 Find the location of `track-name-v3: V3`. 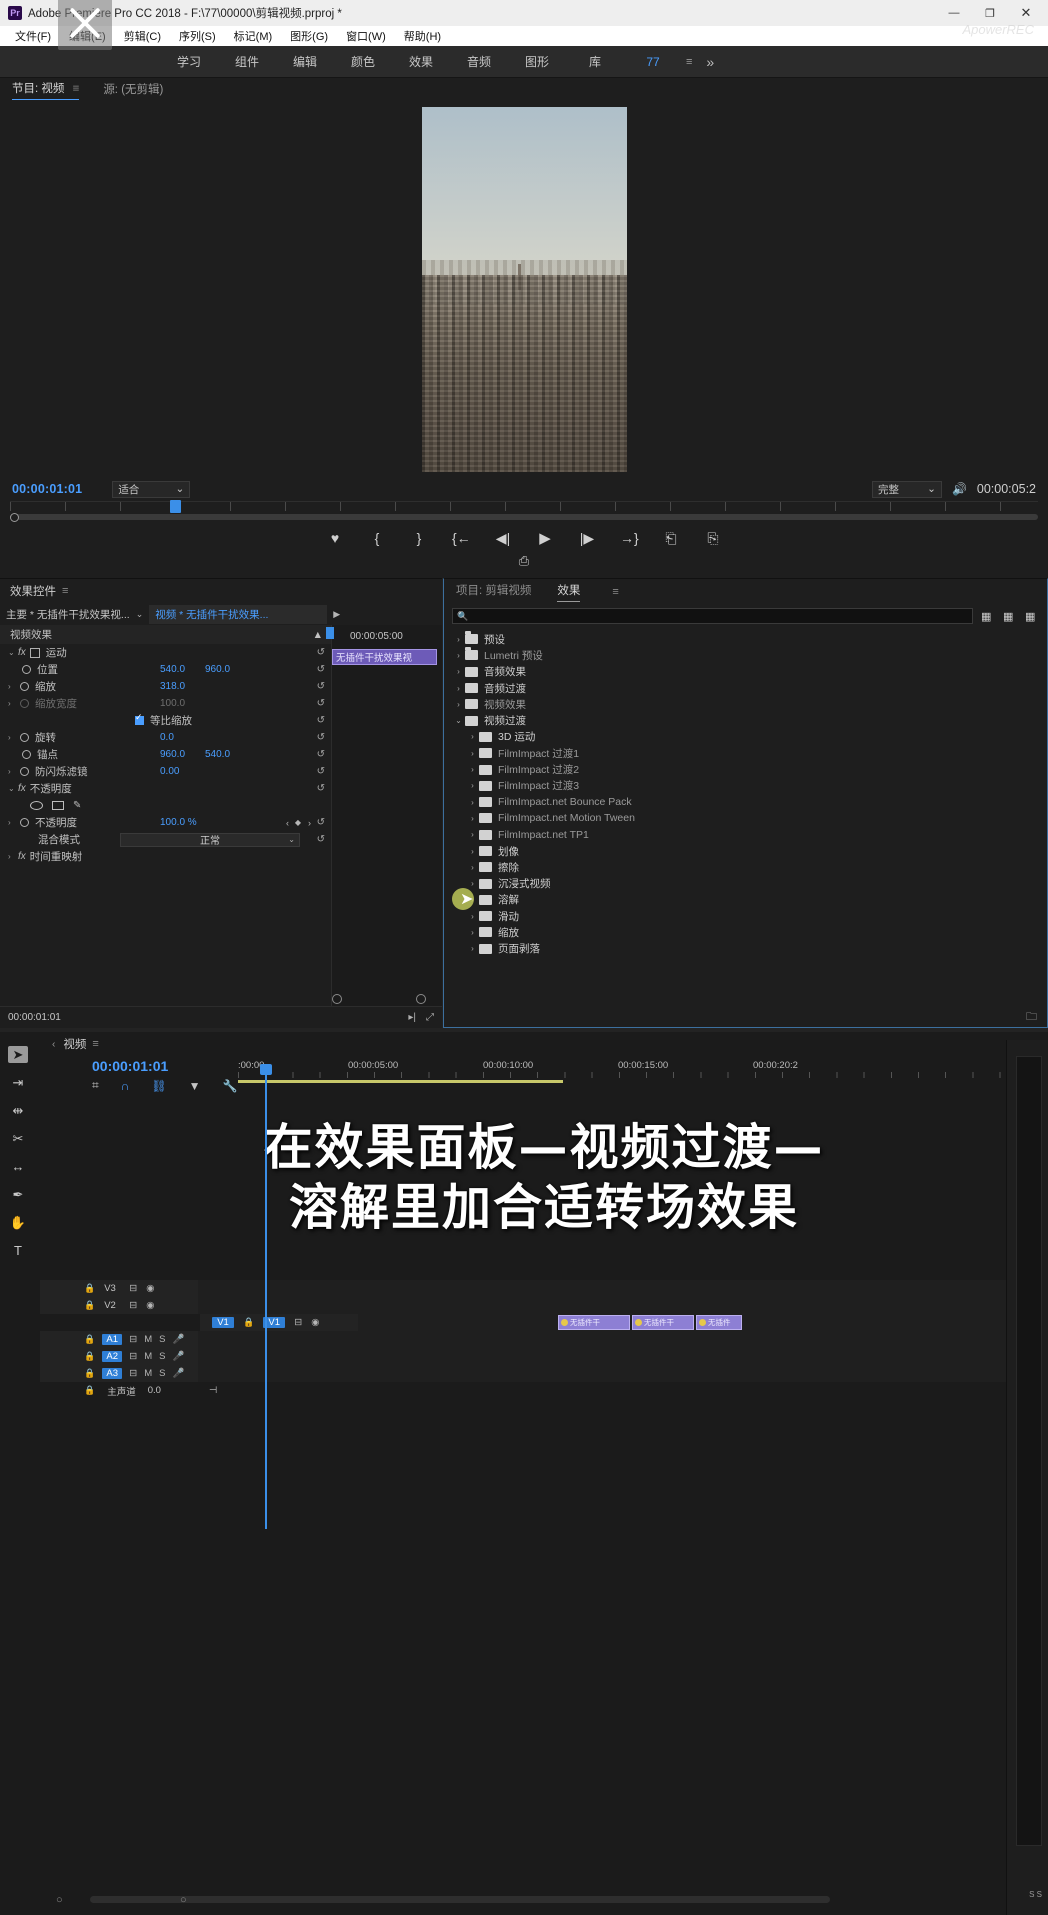

track-name-v3: V3 is located at coordinates (112, 1288).